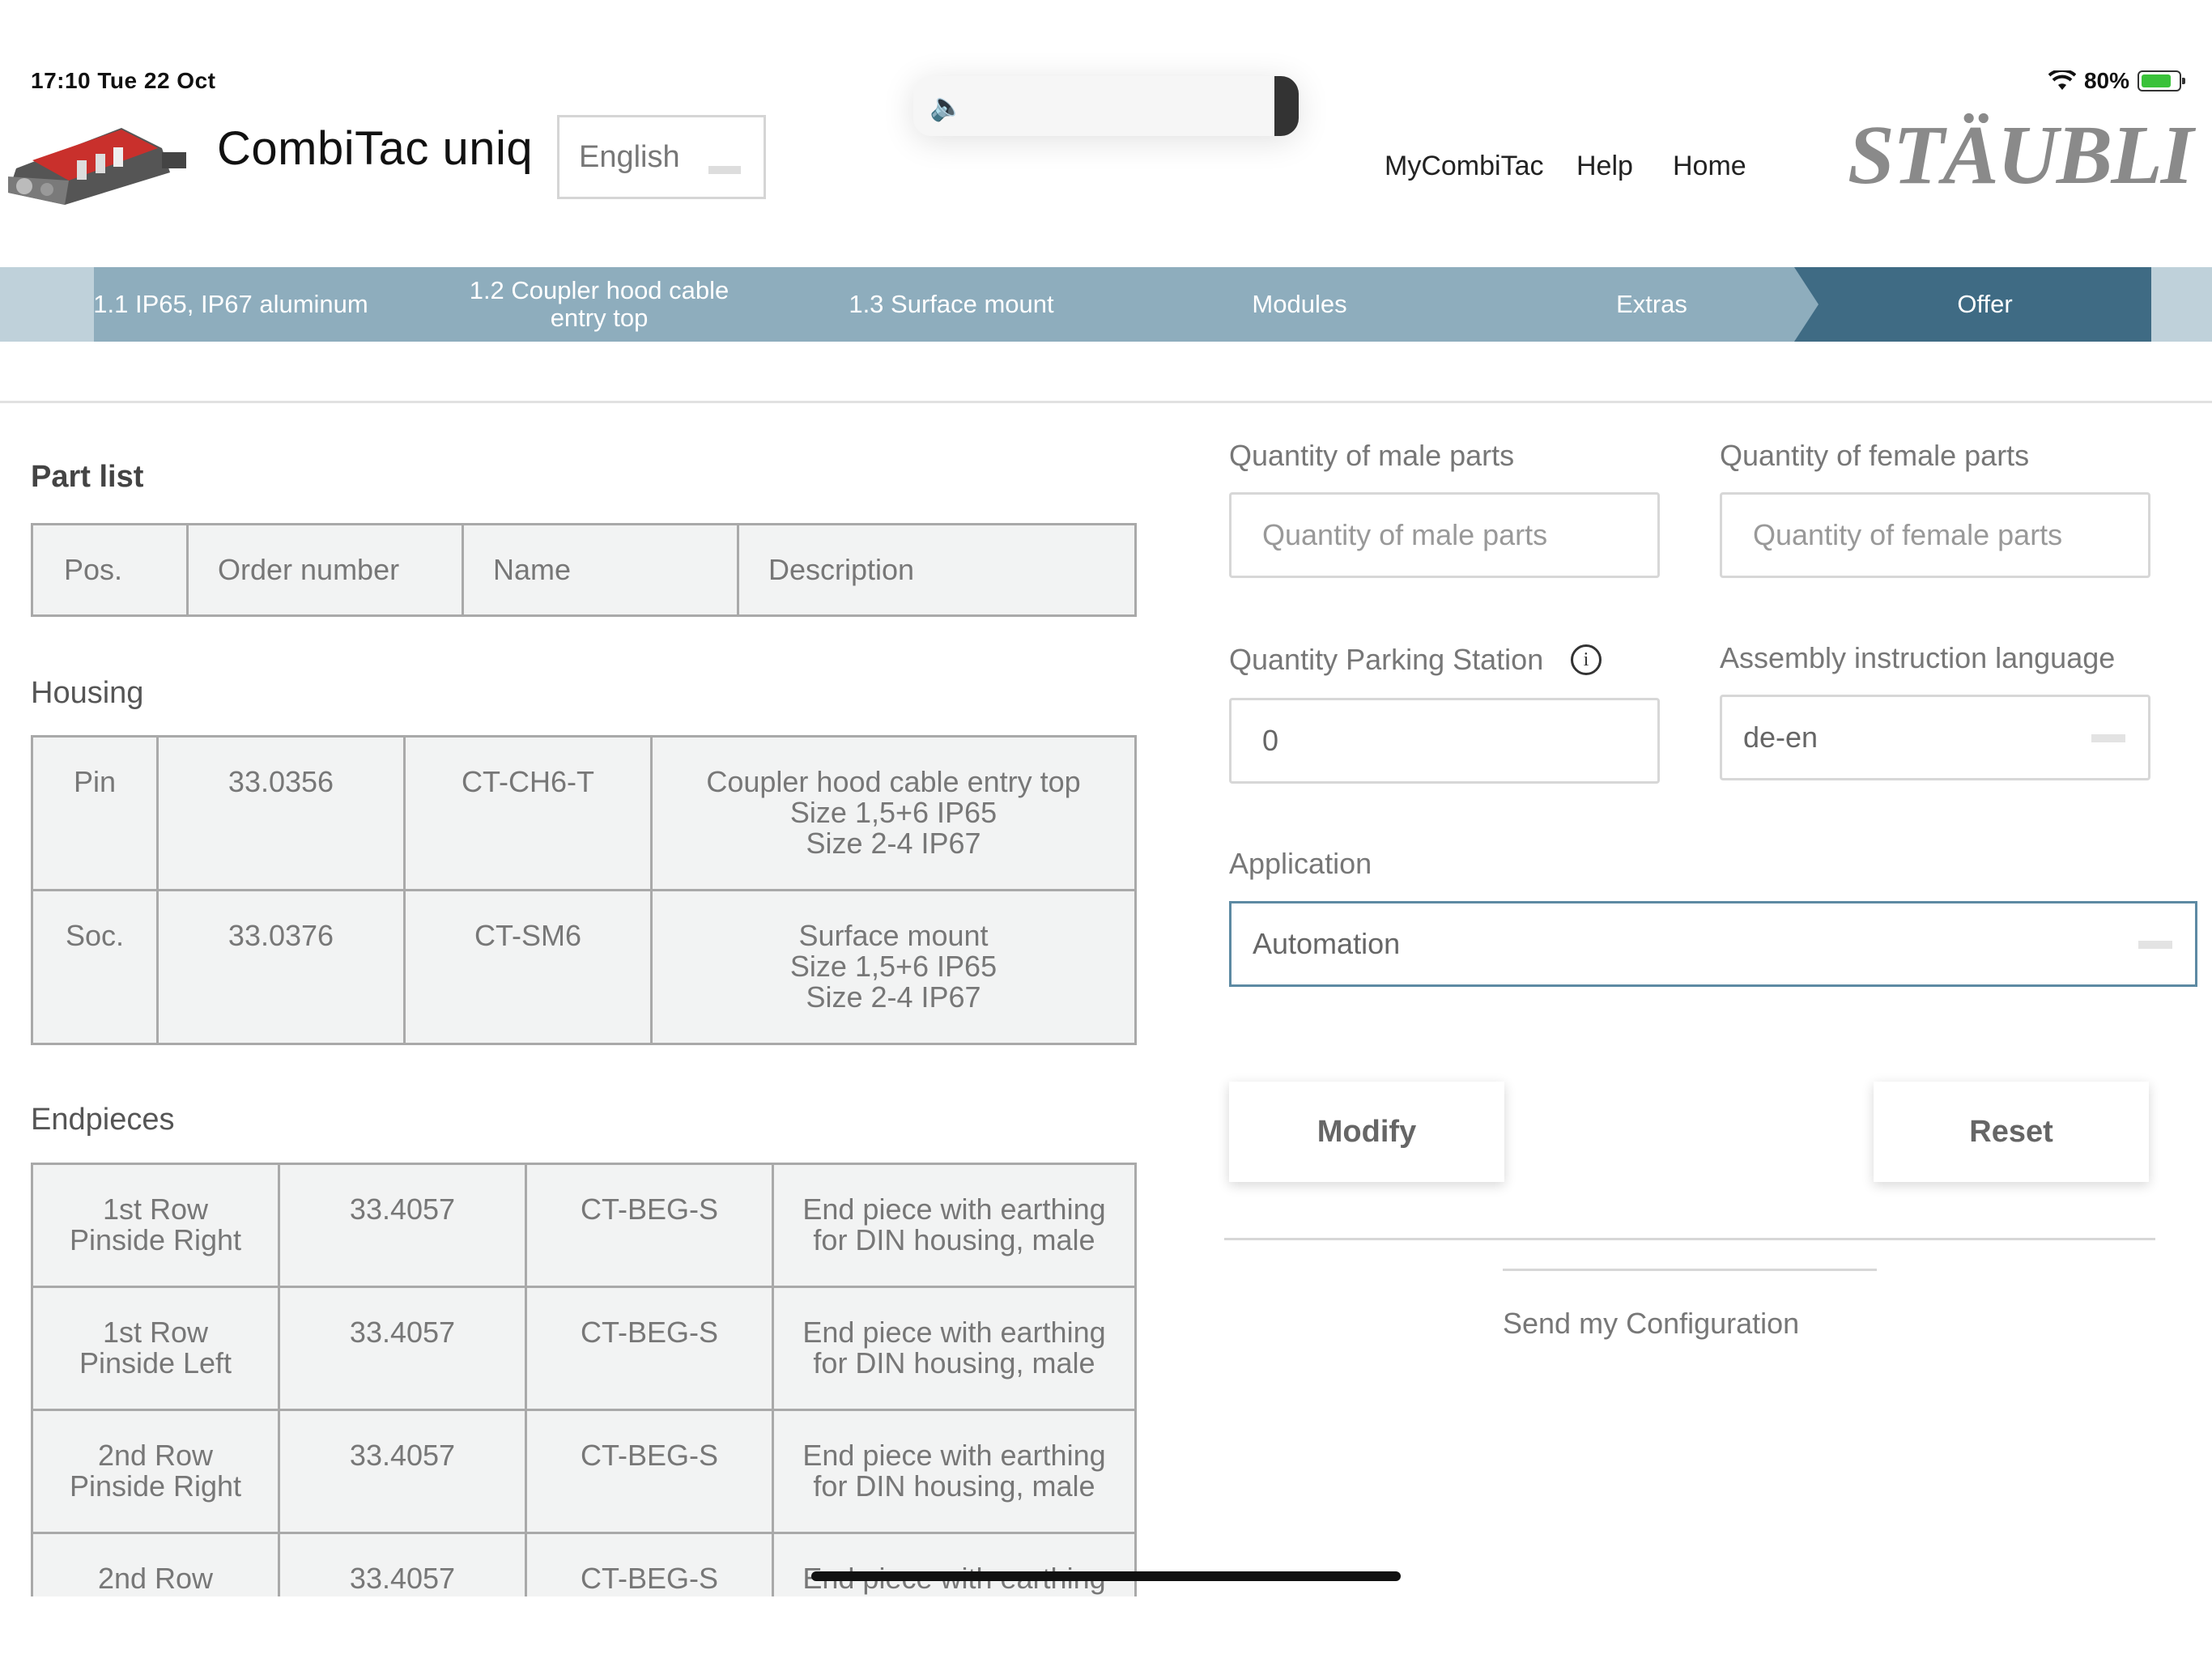 Image resolution: width=2212 pixels, height=1658 pixels. I want to click on home-indicator, so click(1106, 1576).